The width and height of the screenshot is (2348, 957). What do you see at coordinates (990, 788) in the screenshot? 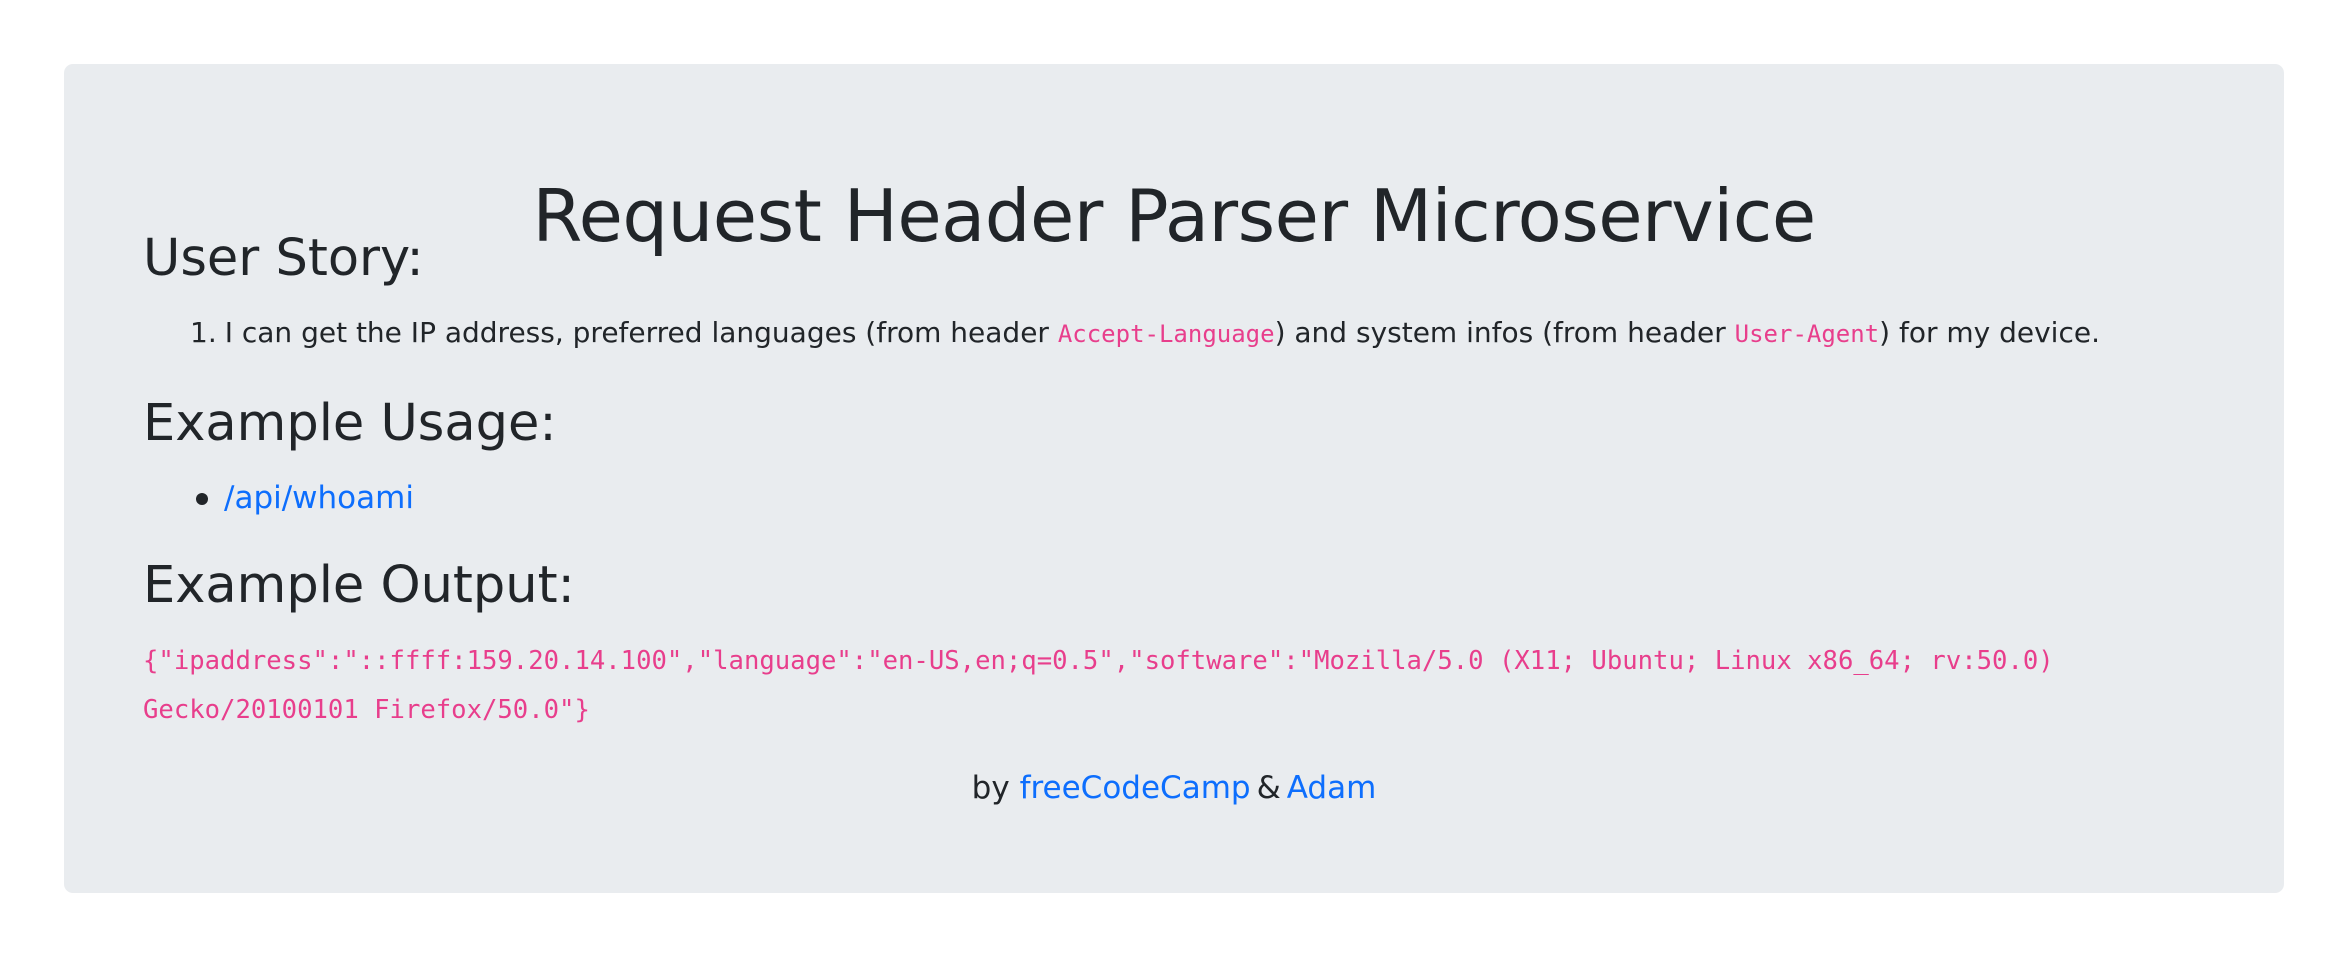
I see `footer-by-text: by` at bounding box center [990, 788].